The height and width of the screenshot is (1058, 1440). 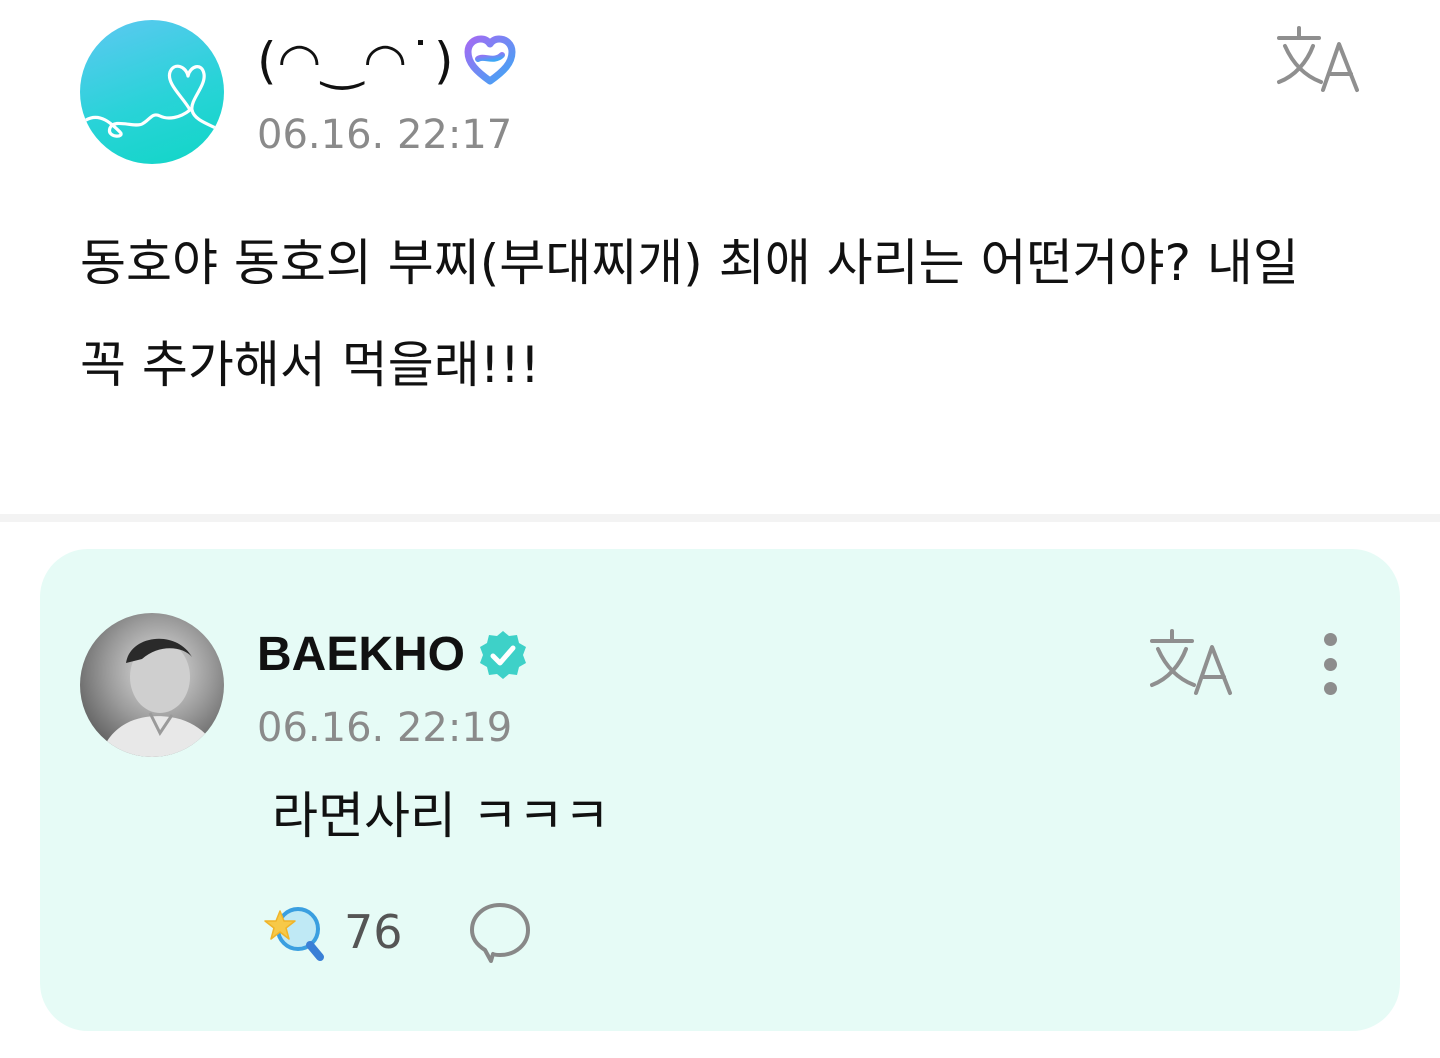 I want to click on artist-avatar, so click(x=152, y=685).